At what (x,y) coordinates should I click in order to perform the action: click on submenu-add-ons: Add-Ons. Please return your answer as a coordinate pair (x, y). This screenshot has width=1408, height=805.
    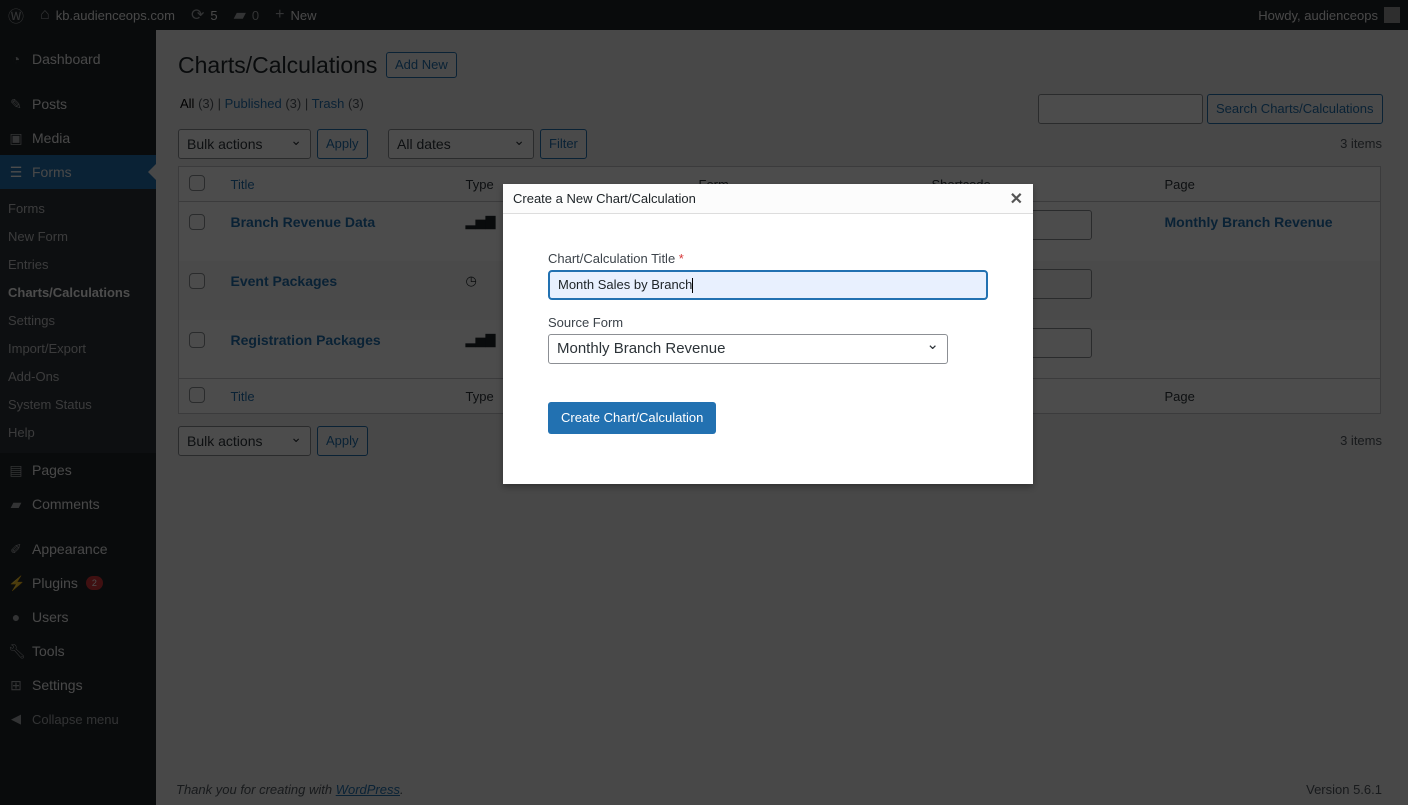
    Looking at the image, I should click on (78, 377).